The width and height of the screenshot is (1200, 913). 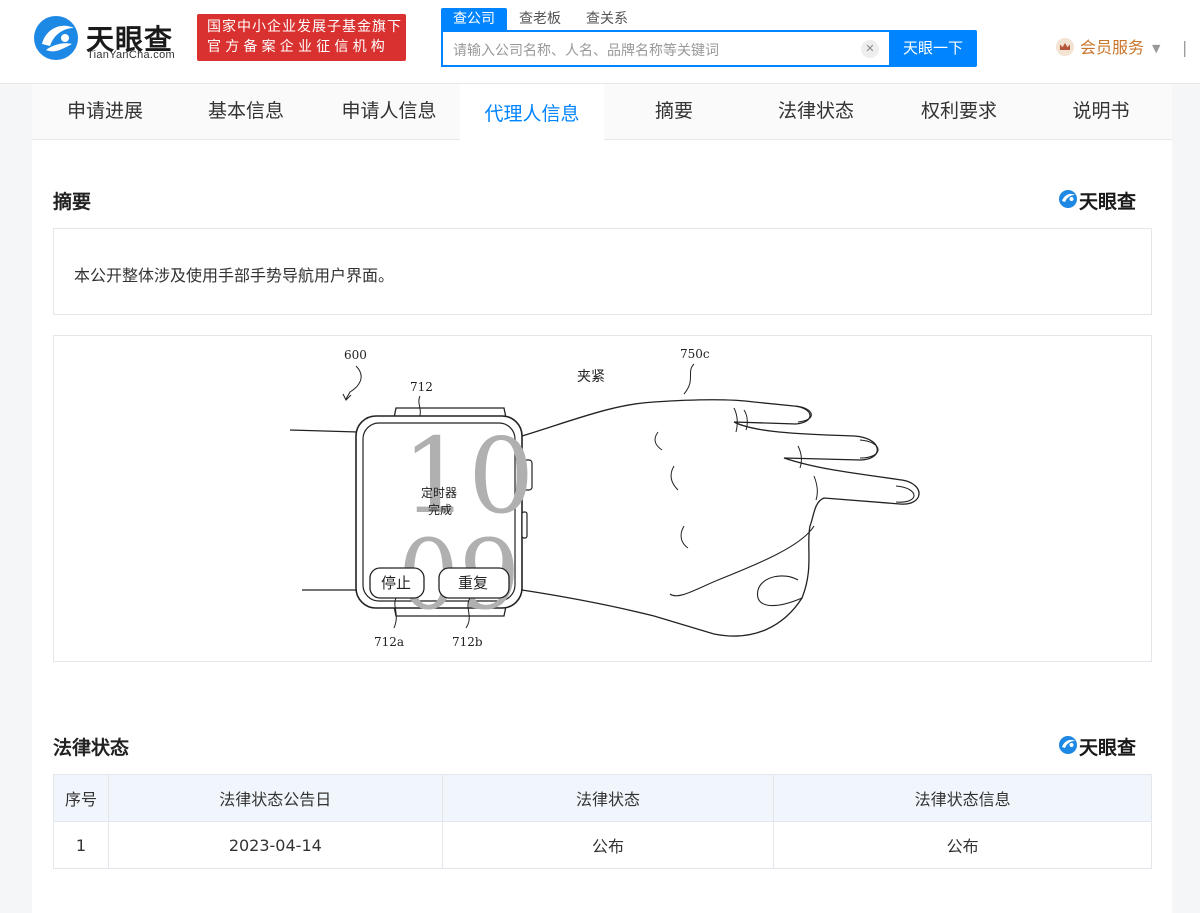 What do you see at coordinates (91, 748) in the screenshot?
I see `legal-status-title: 法律状态` at bounding box center [91, 748].